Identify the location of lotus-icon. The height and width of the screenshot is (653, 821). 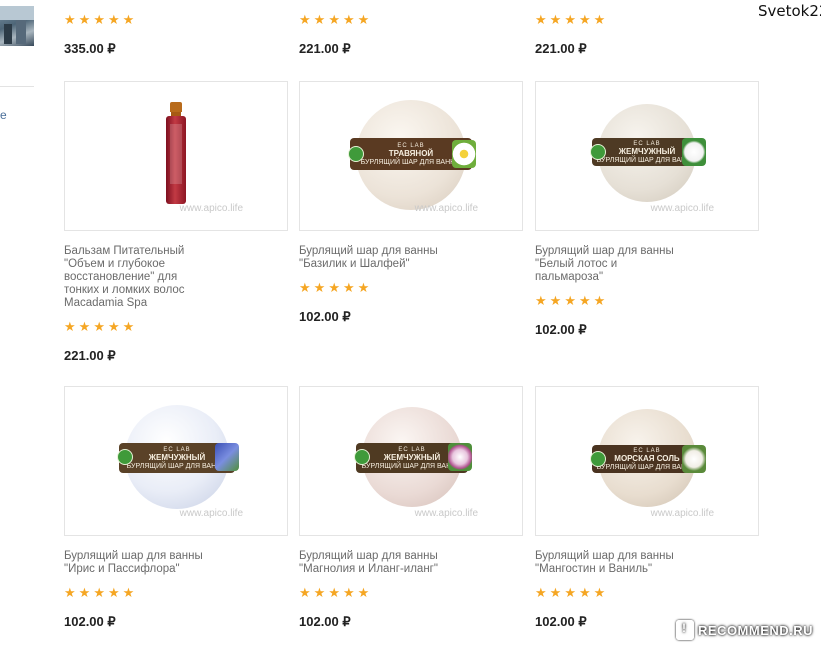
(694, 152).